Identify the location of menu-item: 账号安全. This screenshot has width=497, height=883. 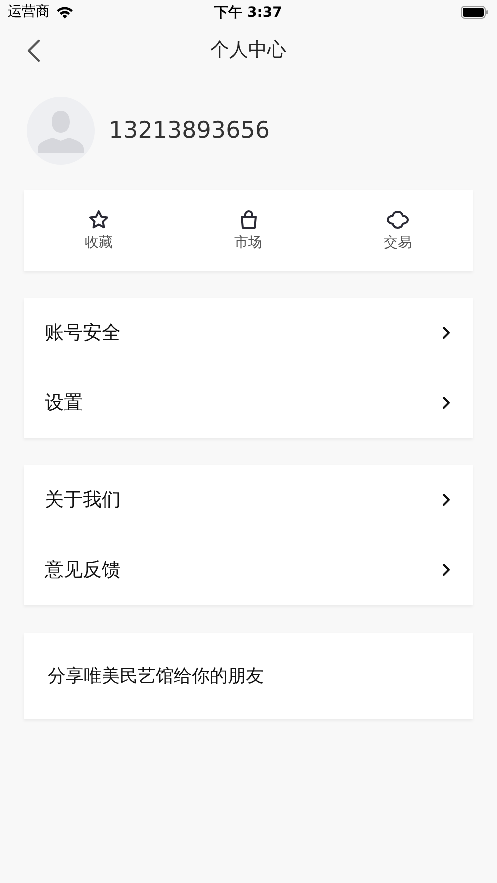
(248, 333).